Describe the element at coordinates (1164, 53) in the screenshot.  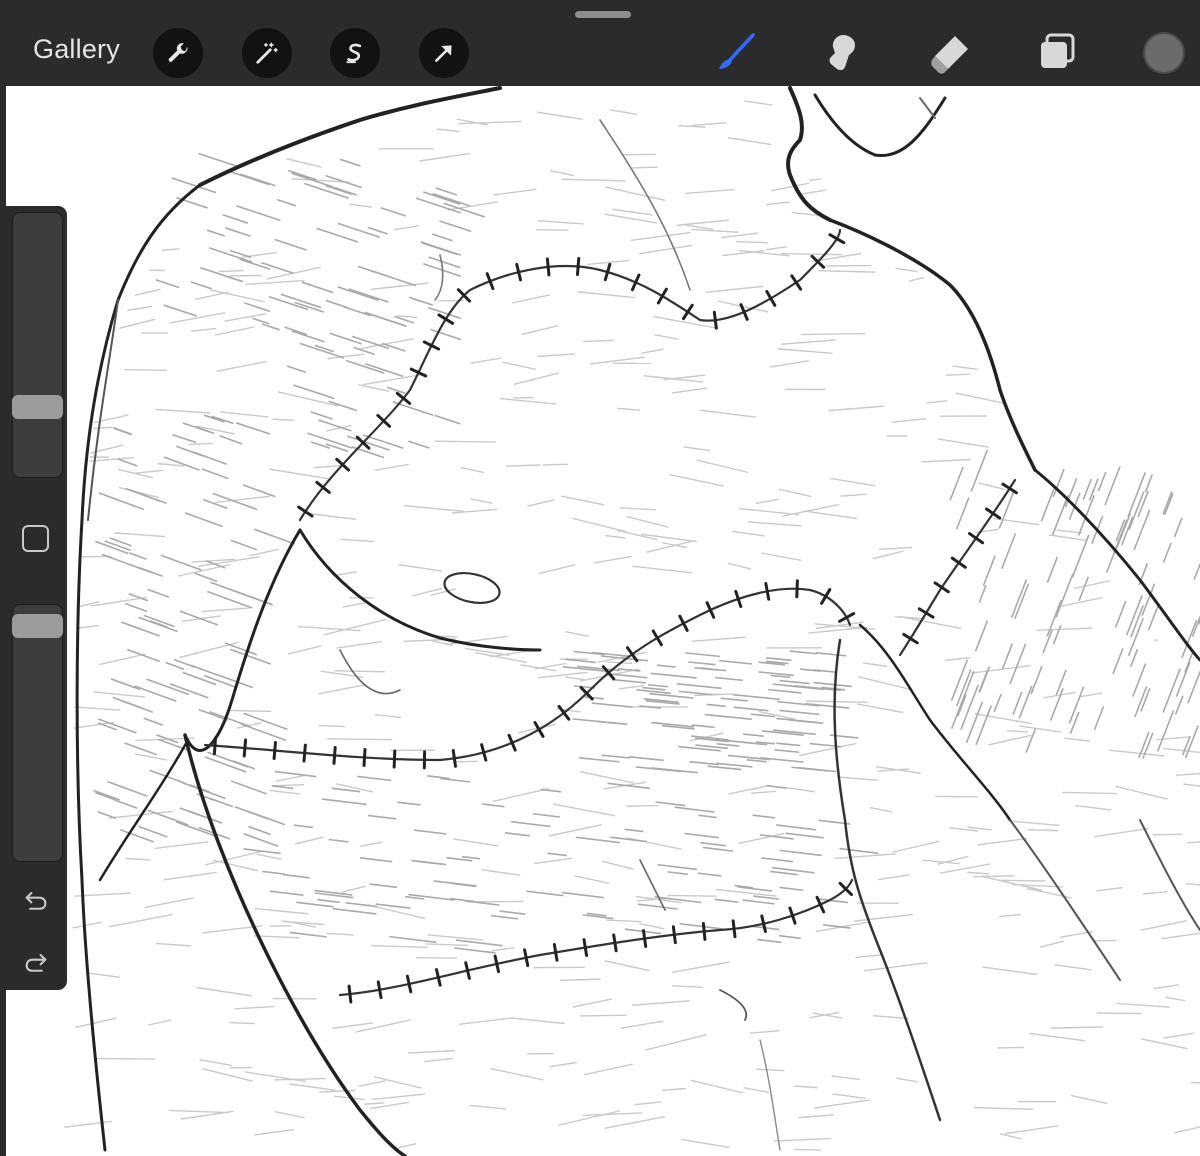
I see `color-picker-button` at that location.